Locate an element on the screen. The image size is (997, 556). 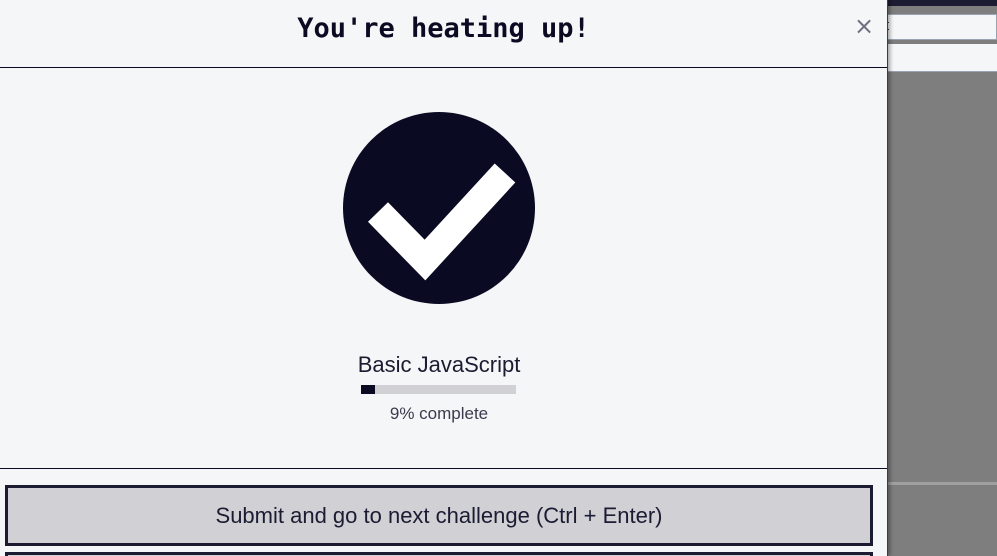
close-button: × is located at coordinates (864, 26).